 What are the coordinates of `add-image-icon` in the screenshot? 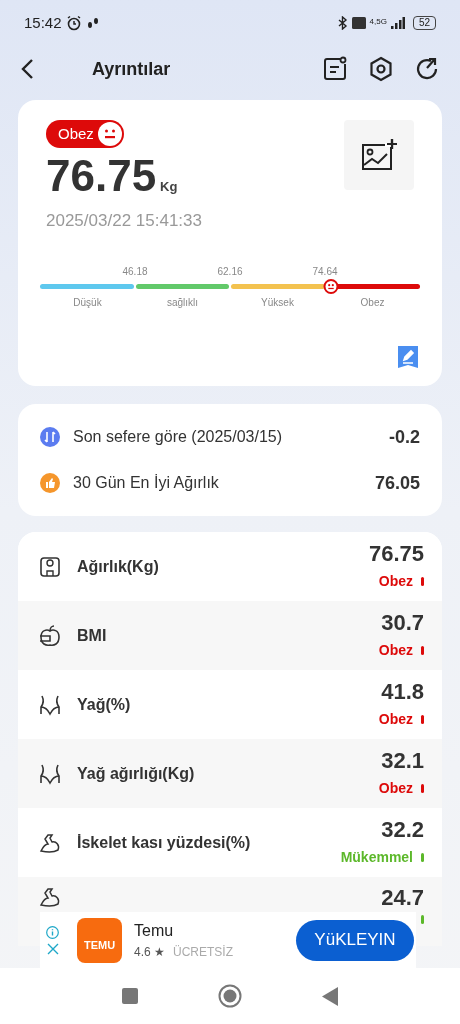 It's located at (379, 155).